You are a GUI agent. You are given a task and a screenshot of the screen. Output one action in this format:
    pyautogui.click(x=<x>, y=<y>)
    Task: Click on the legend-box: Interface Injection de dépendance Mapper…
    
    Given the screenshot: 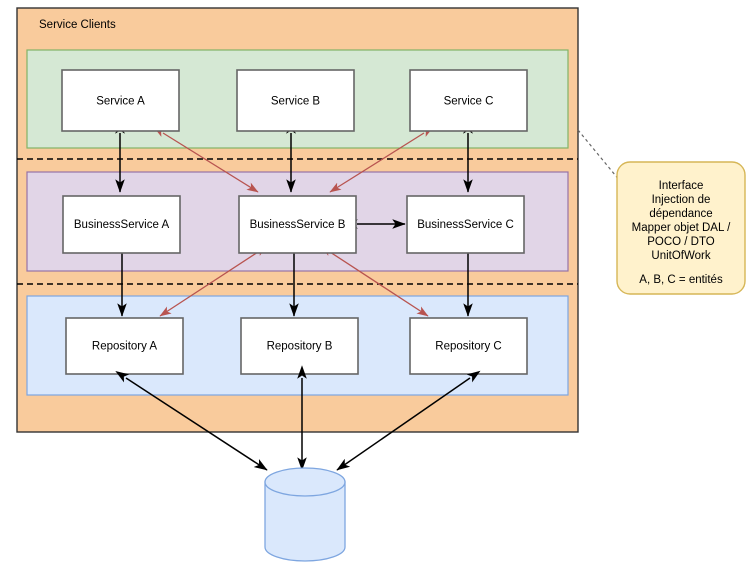 What is the action you would take?
    pyautogui.click(x=681, y=228)
    